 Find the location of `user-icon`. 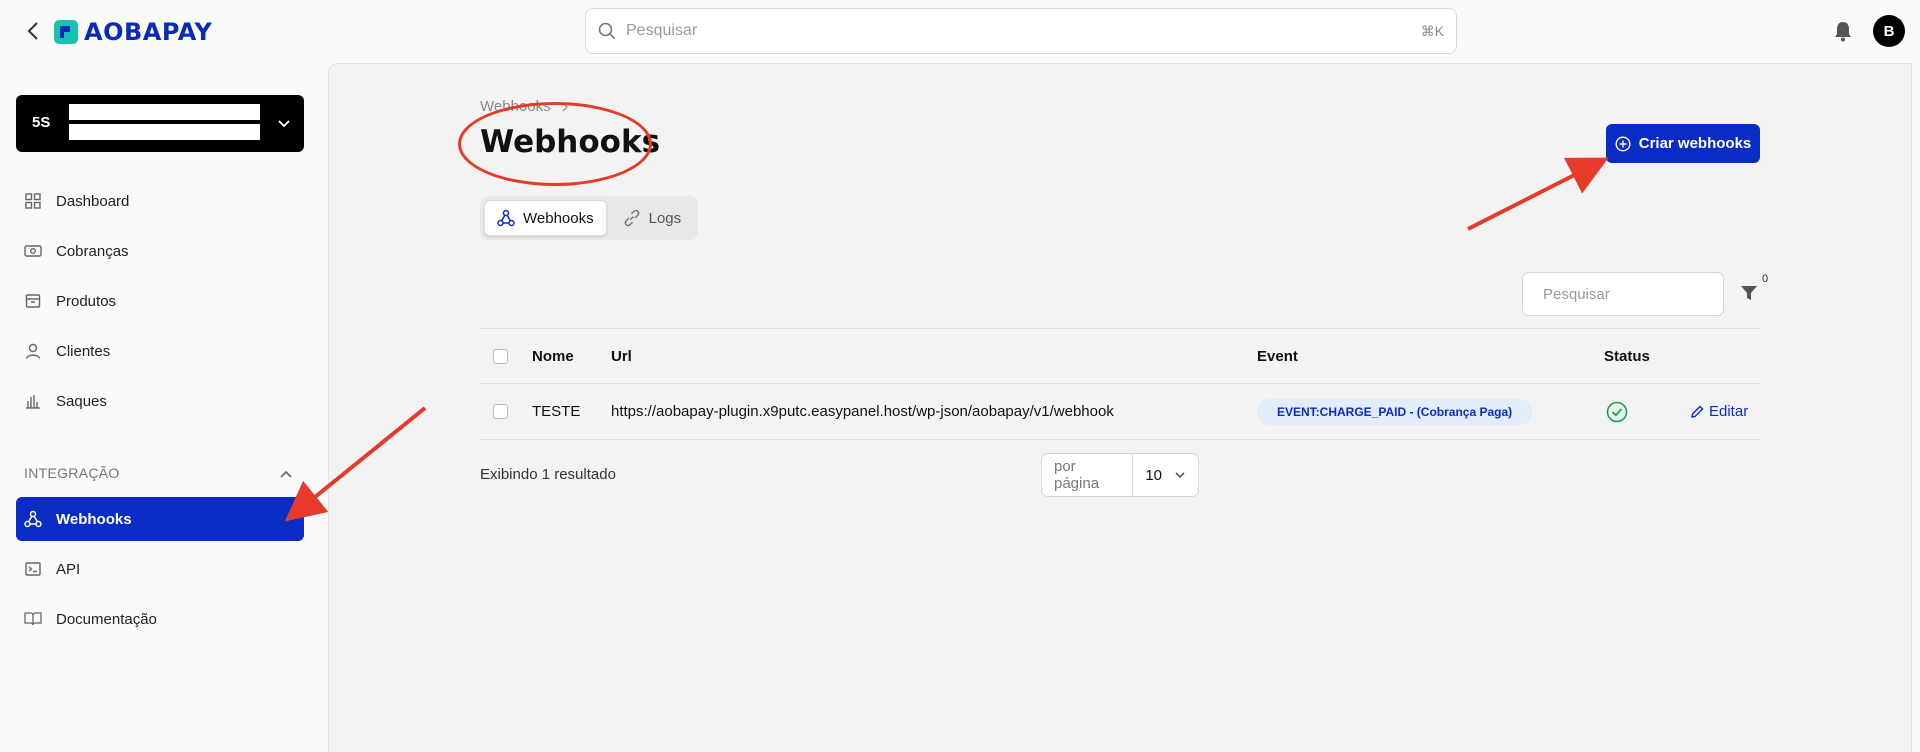

user-icon is located at coordinates (33, 351).